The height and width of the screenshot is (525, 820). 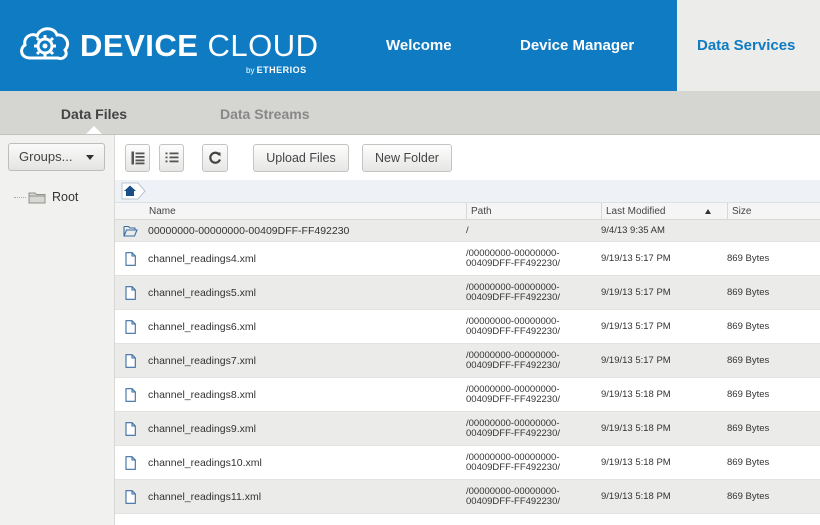 What do you see at coordinates (94, 130) in the screenshot?
I see `active-tab-pointer` at bounding box center [94, 130].